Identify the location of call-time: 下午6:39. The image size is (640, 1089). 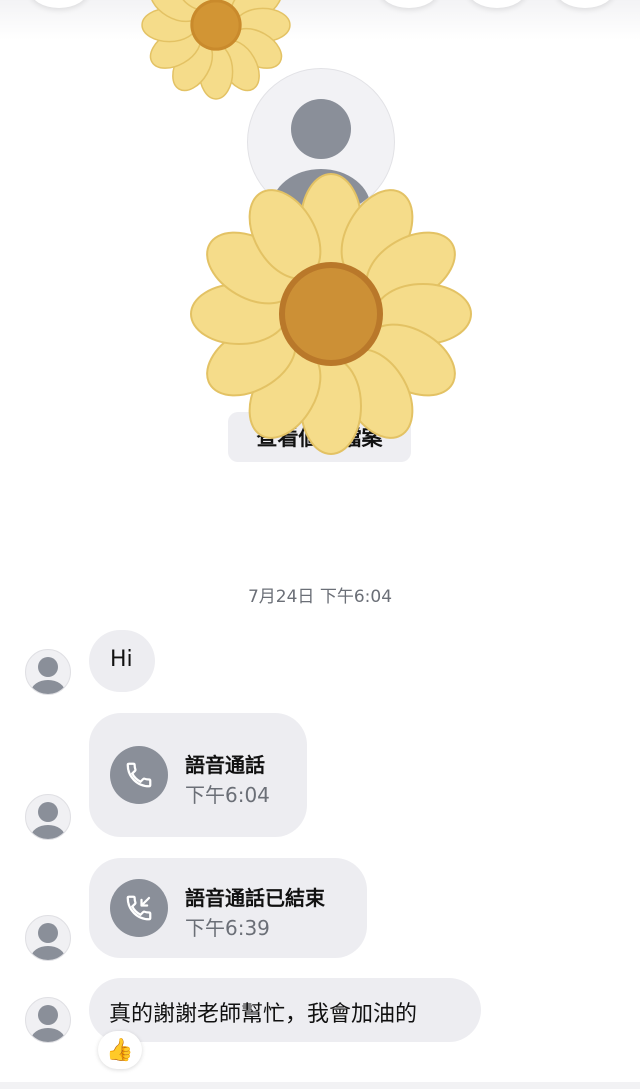
(227, 928).